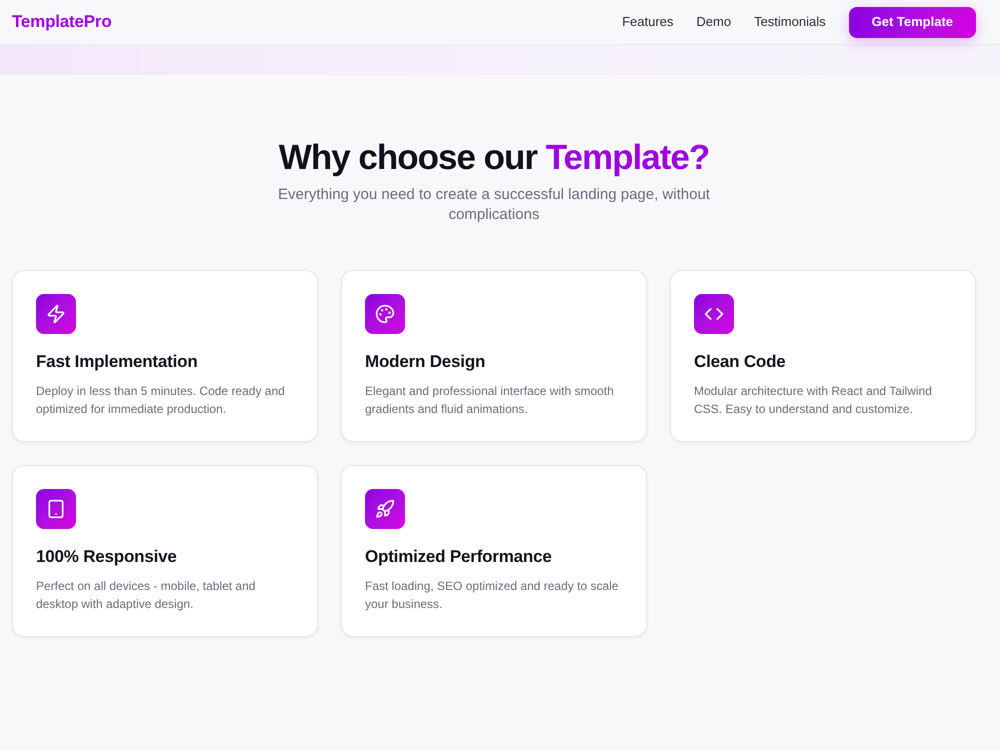 The width and height of the screenshot is (1000, 750). What do you see at coordinates (490, 400) in the screenshot?
I see `feature-description: Elegant and professional interface with smooth gradients and fluid animations.` at bounding box center [490, 400].